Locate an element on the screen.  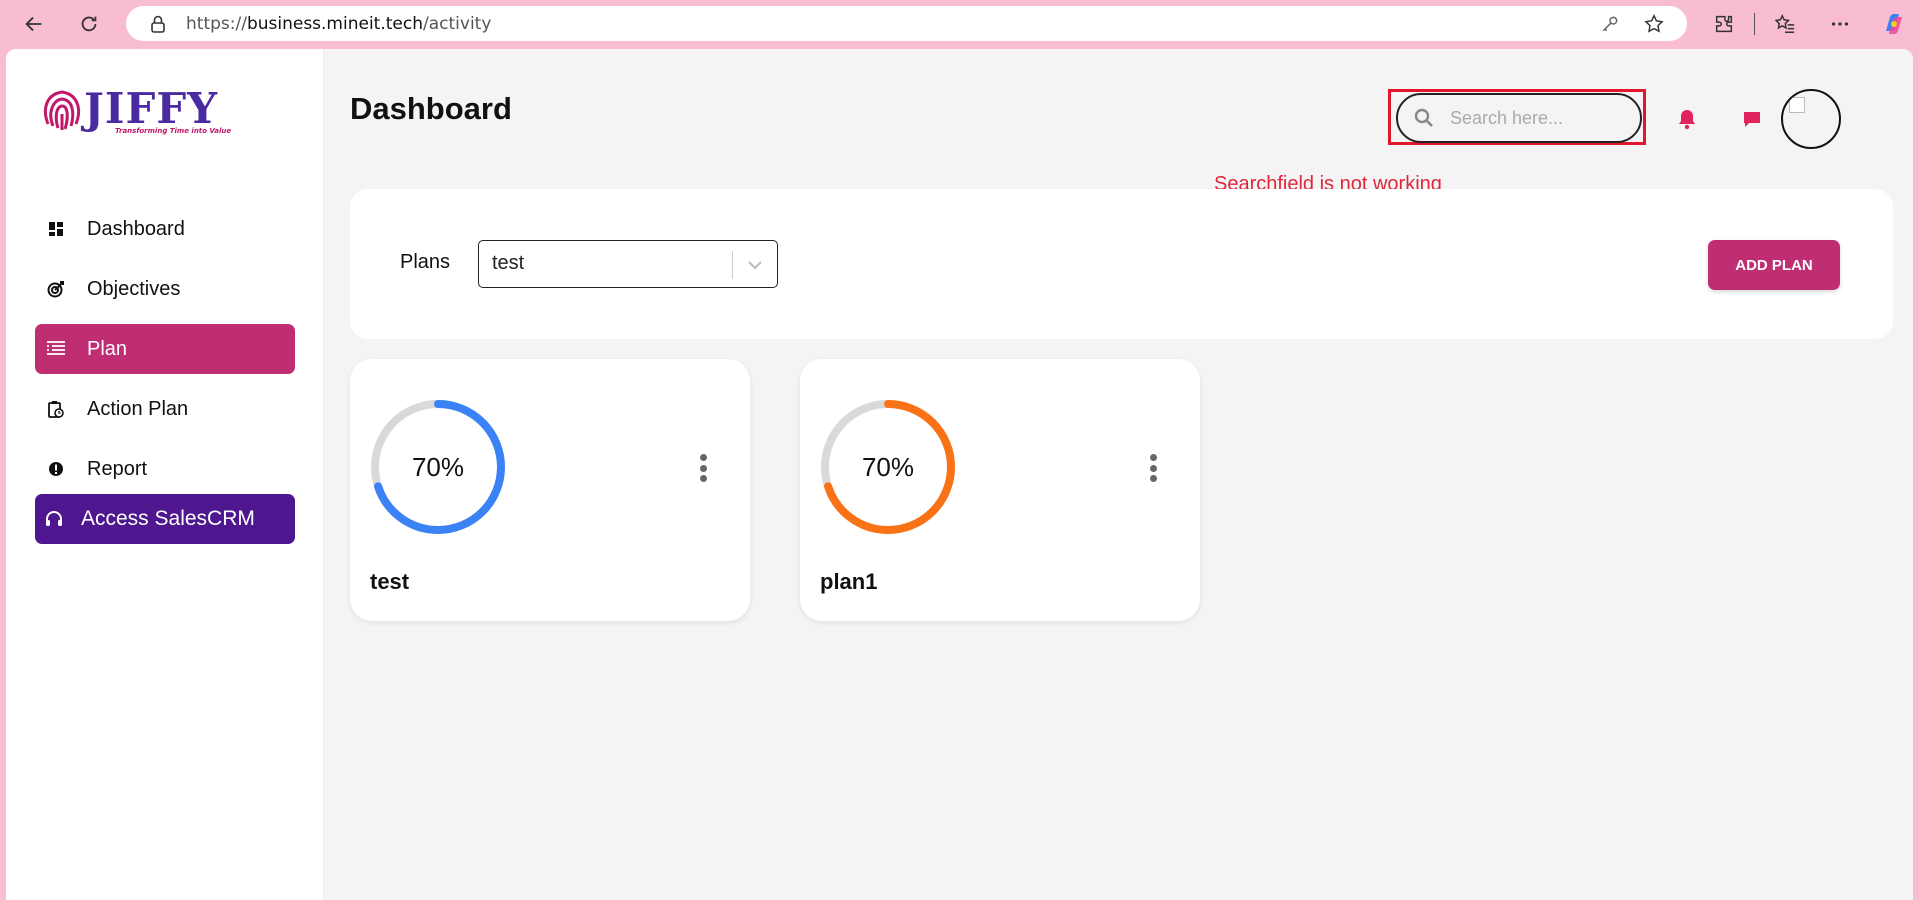
refresh-button is located at coordinates (89, 24).